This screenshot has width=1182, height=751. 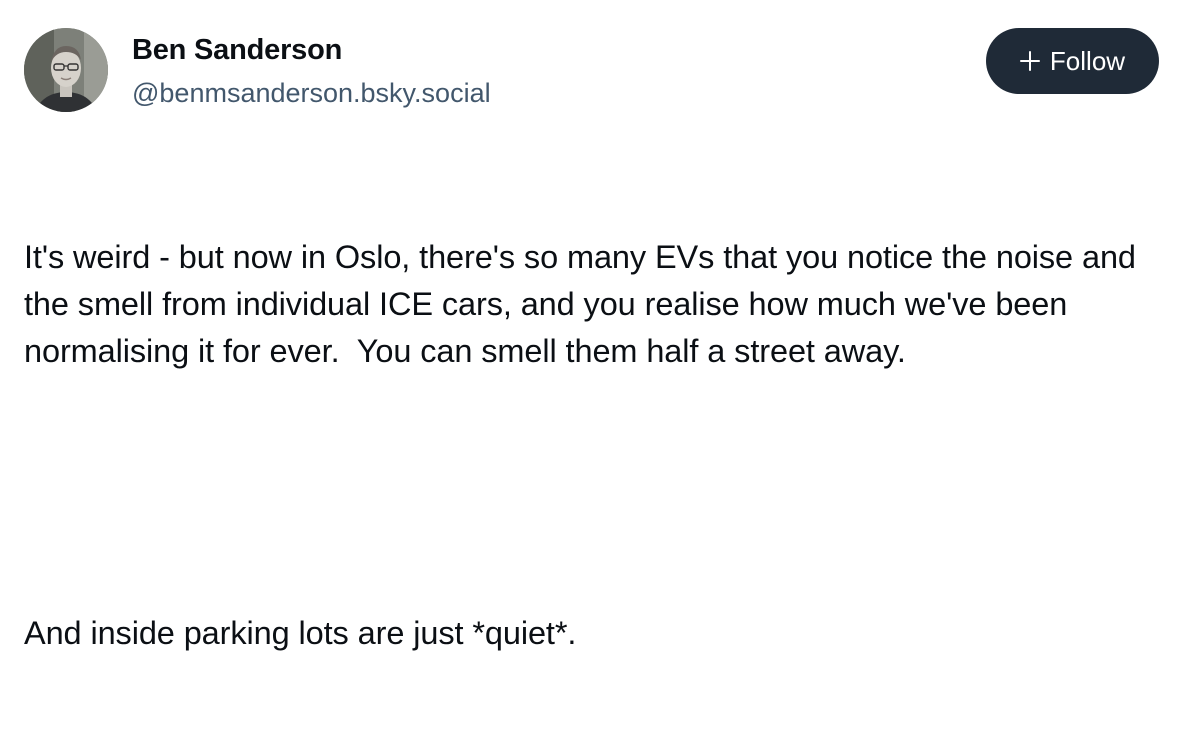 What do you see at coordinates (1029, 61) in the screenshot?
I see `plus-icon` at bounding box center [1029, 61].